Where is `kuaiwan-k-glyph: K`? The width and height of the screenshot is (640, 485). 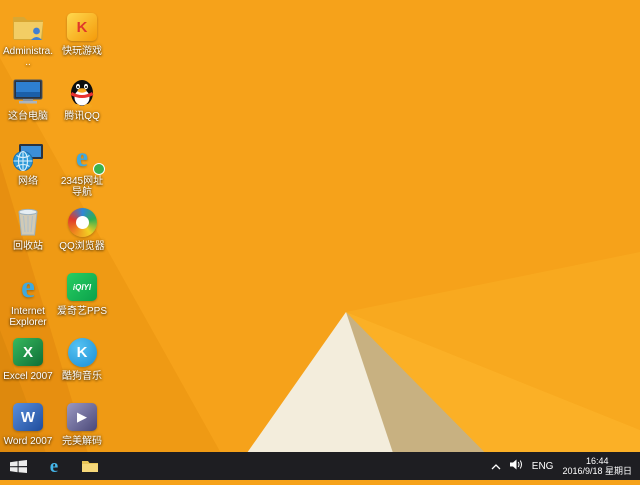 kuaiwan-k-glyph: K is located at coordinates (82, 27).